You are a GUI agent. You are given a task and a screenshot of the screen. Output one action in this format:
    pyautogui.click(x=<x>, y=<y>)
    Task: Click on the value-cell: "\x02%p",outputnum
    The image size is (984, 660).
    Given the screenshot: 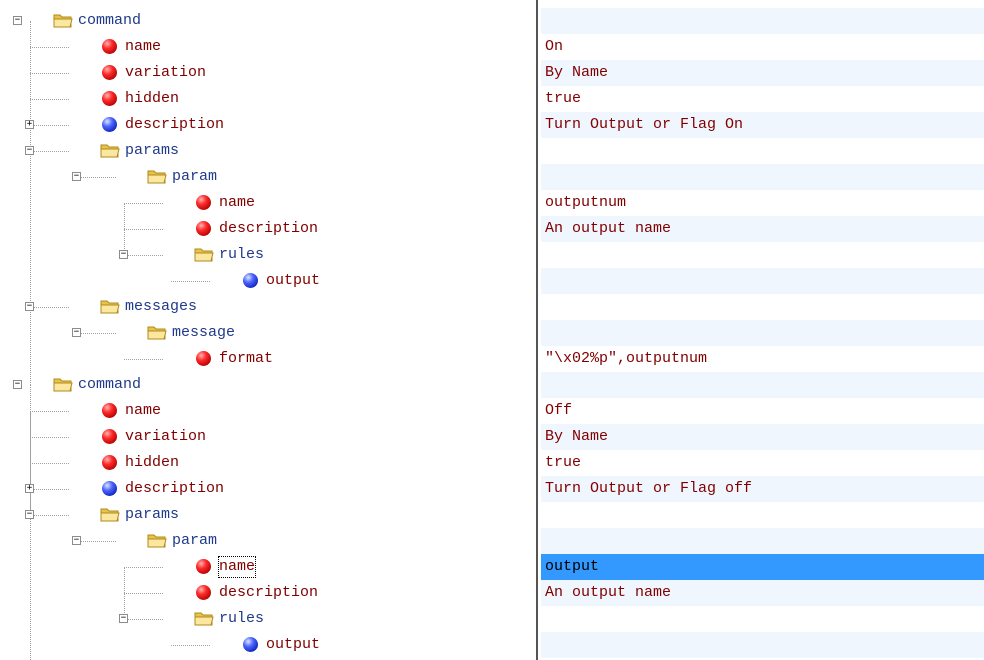 What is the action you would take?
    pyautogui.click(x=762, y=359)
    